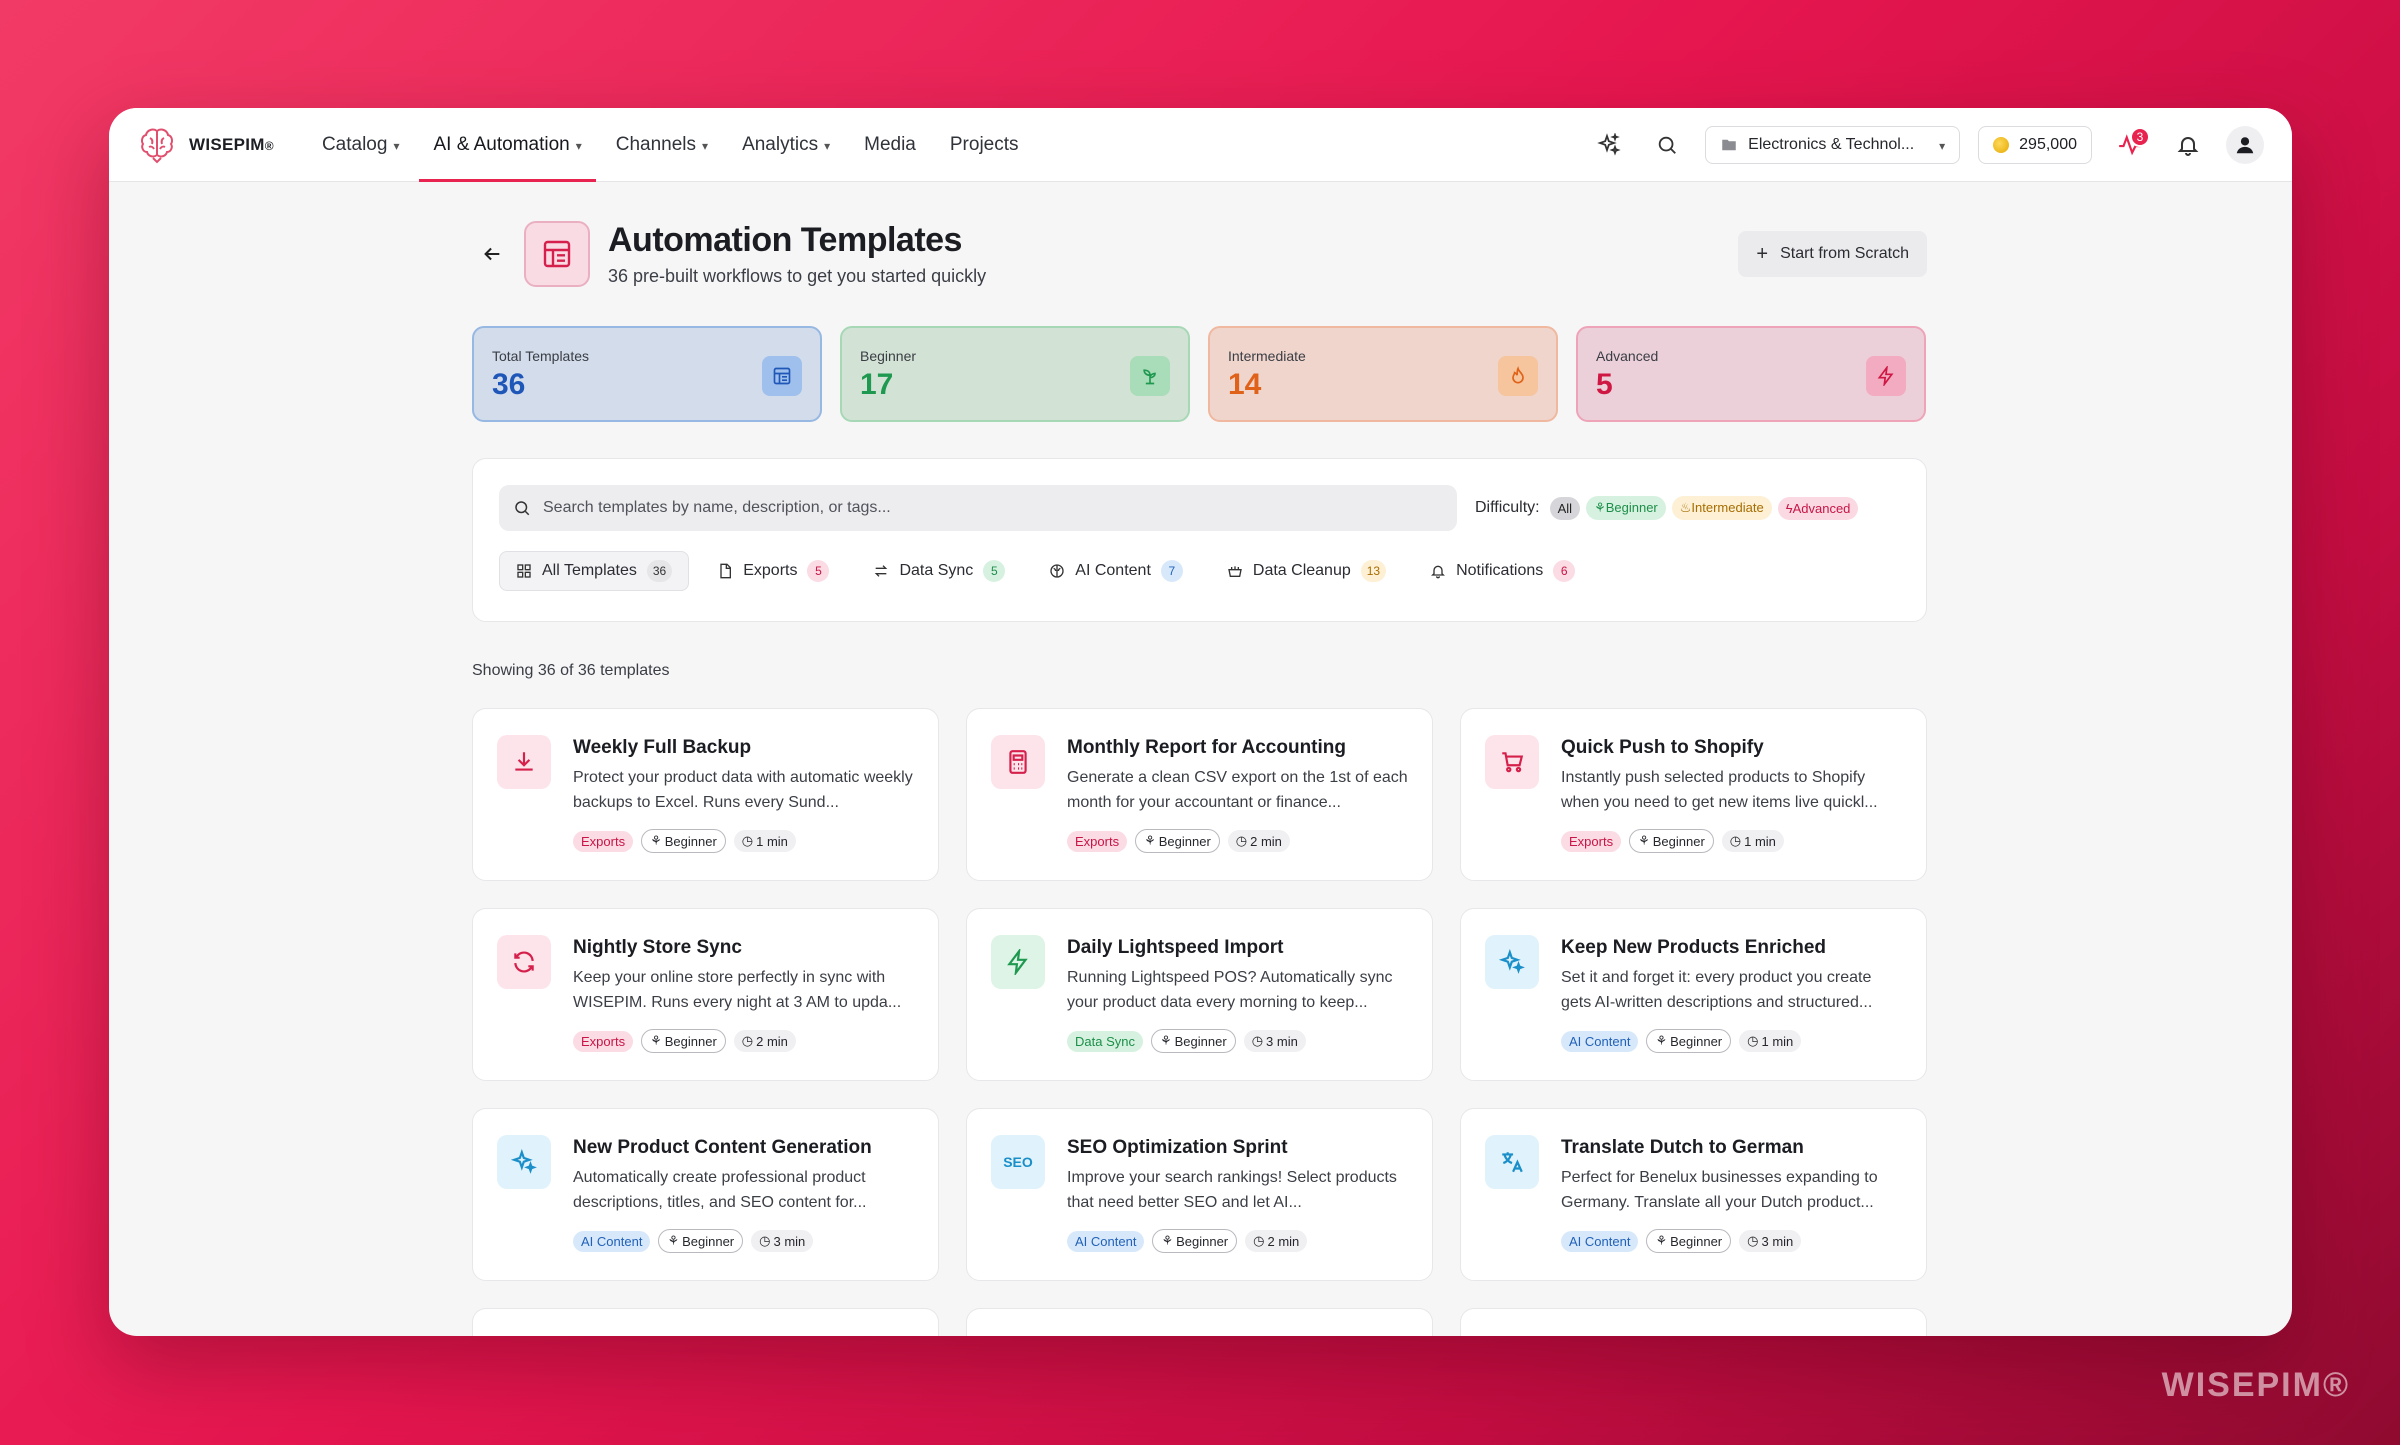 This screenshot has height=1445, width=2400. What do you see at coordinates (594, 571) in the screenshot?
I see `tab-all-templates: All Templates 36` at bounding box center [594, 571].